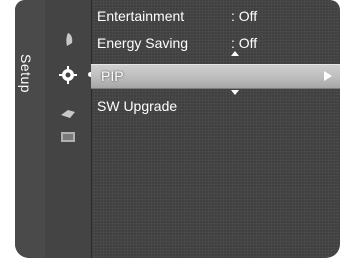 This screenshot has width=356, height=270. I want to click on menu-item-energy-saving: Energy Saving : Off, so click(215, 43).